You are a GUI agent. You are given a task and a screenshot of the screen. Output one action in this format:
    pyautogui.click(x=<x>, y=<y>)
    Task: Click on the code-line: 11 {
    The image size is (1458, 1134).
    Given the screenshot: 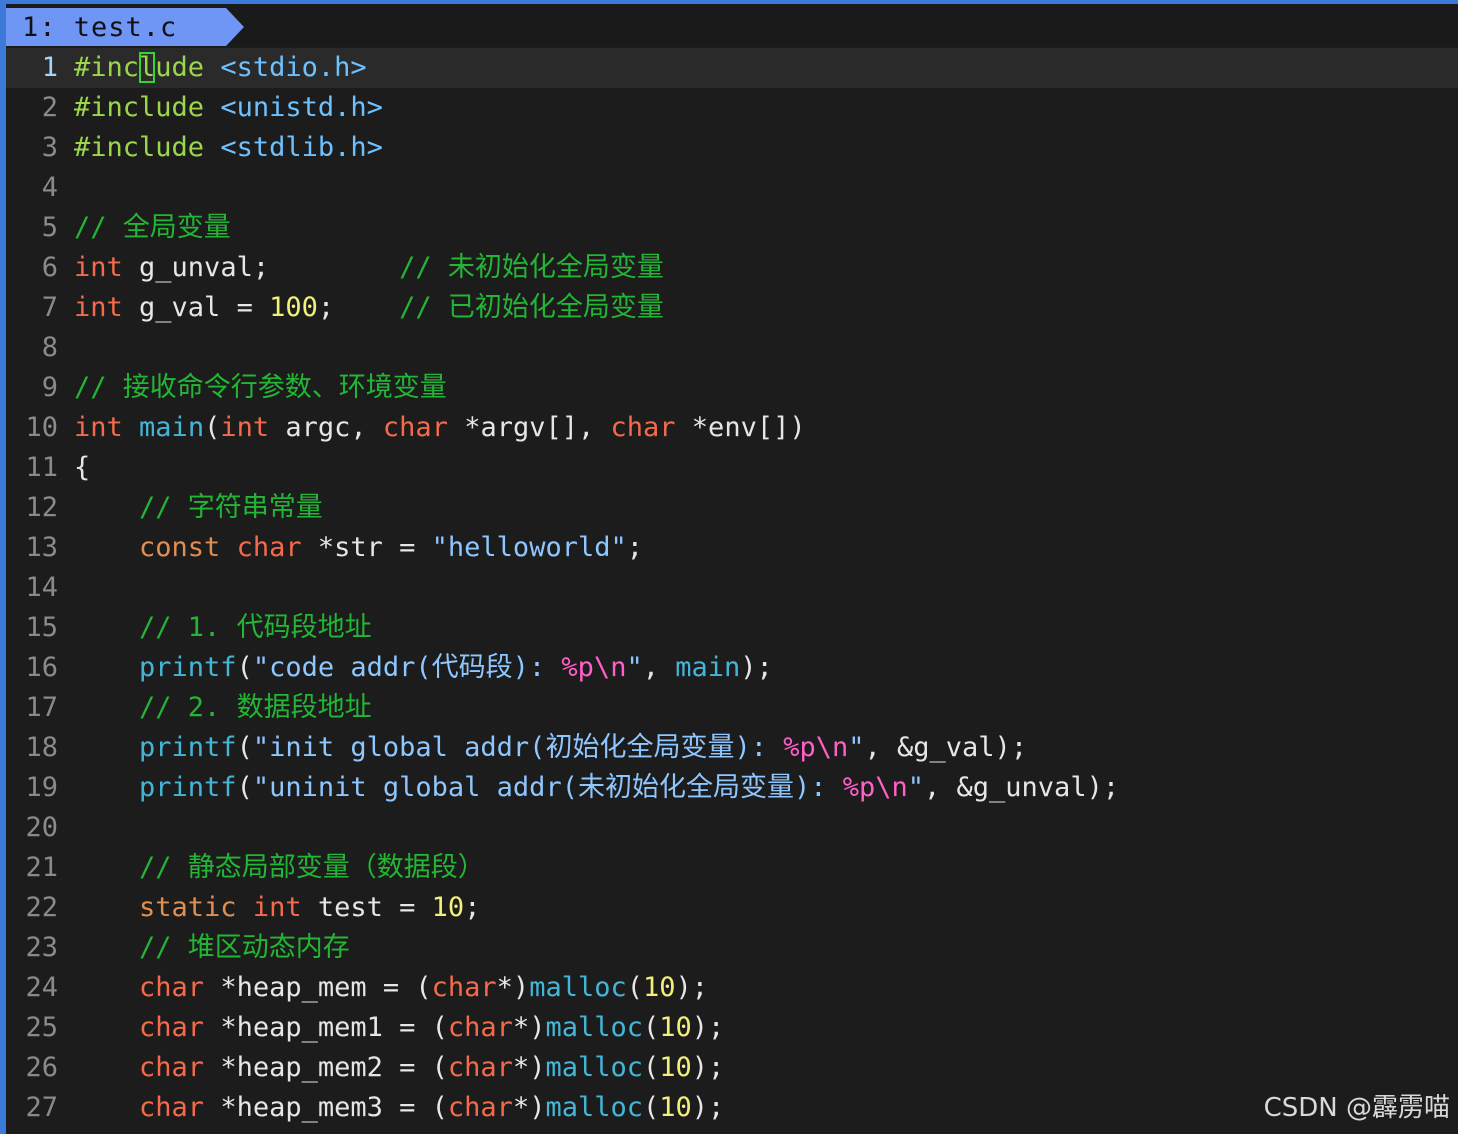 What is the action you would take?
    pyautogui.click(x=732, y=468)
    